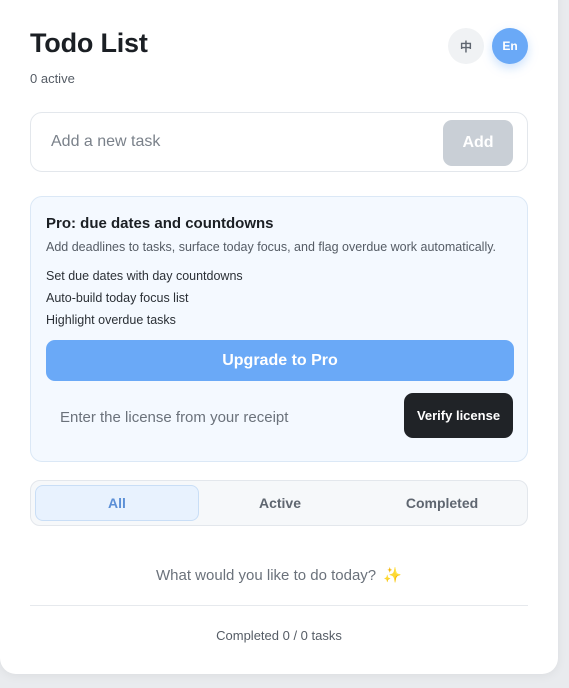 The image size is (569, 688). What do you see at coordinates (442, 503) in the screenshot?
I see `tab-completed: Completed` at bounding box center [442, 503].